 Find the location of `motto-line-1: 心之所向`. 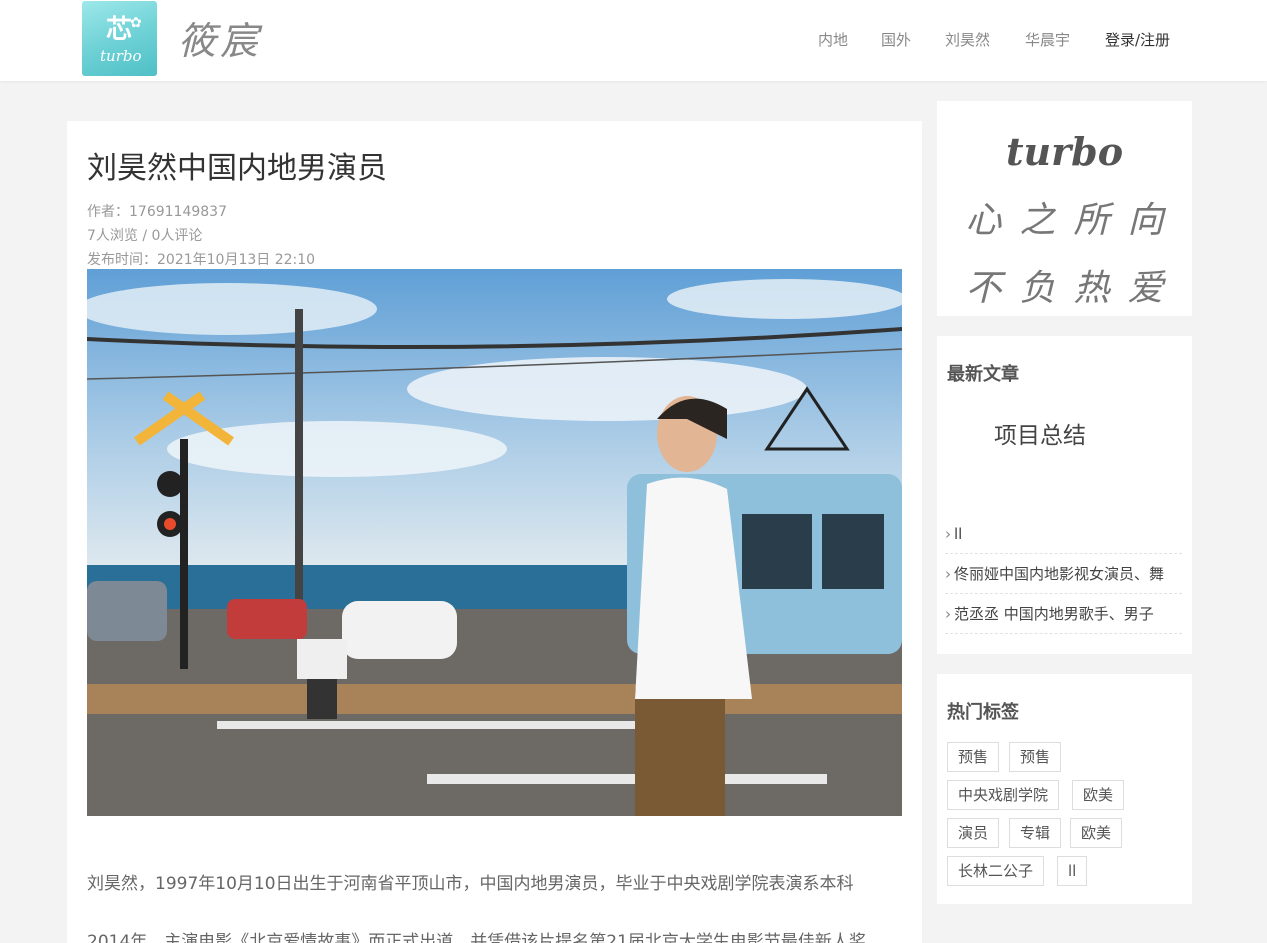

motto-line-1: 心之所向 is located at coordinates (1073, 220).